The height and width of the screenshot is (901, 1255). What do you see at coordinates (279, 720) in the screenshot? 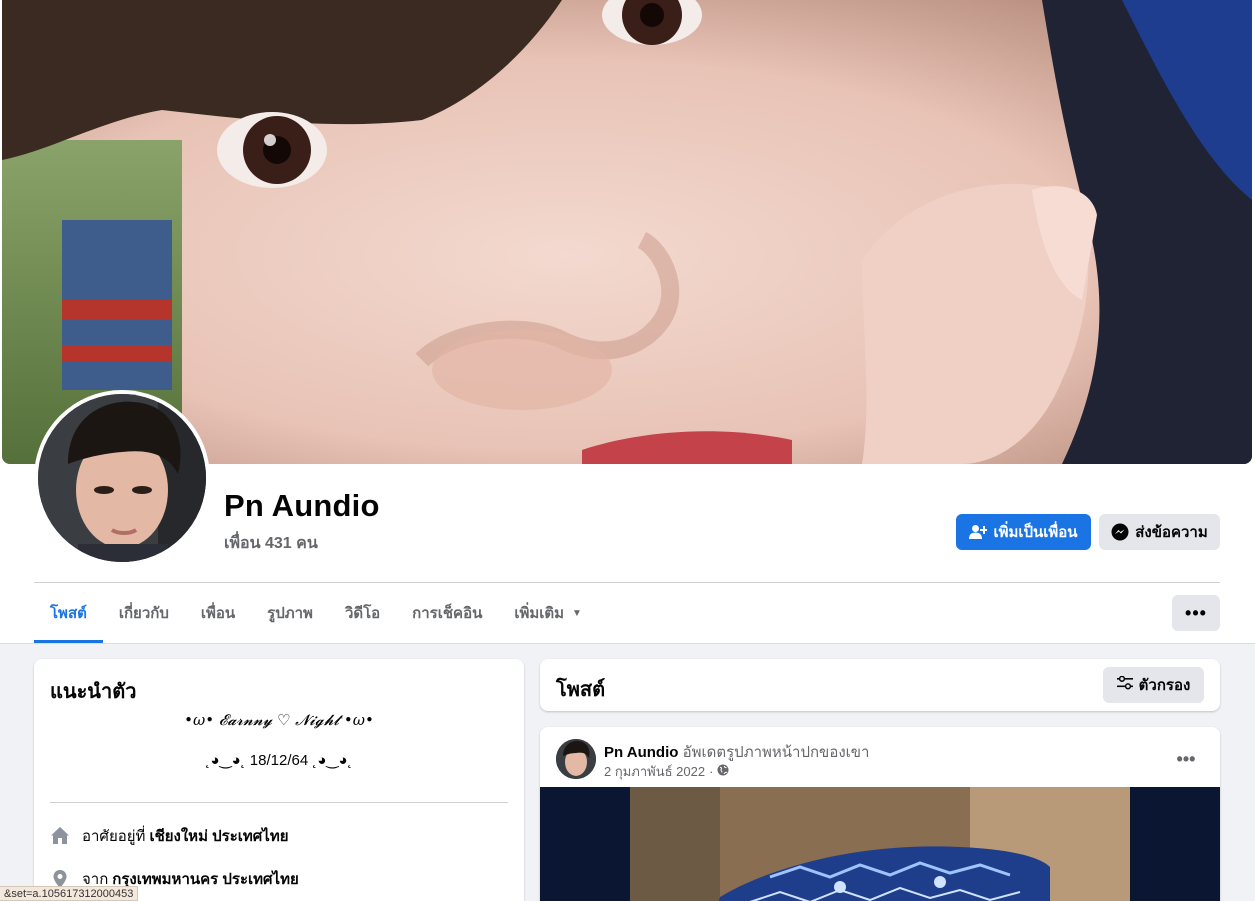
I see `bio-line-1: •ω• 𝓔𝓪𝓻𝓷𝓷𝔂 ♡ 𝓝𝓲𝓰𝓱𝓽 •ω•` at bounding box center [279, 720].